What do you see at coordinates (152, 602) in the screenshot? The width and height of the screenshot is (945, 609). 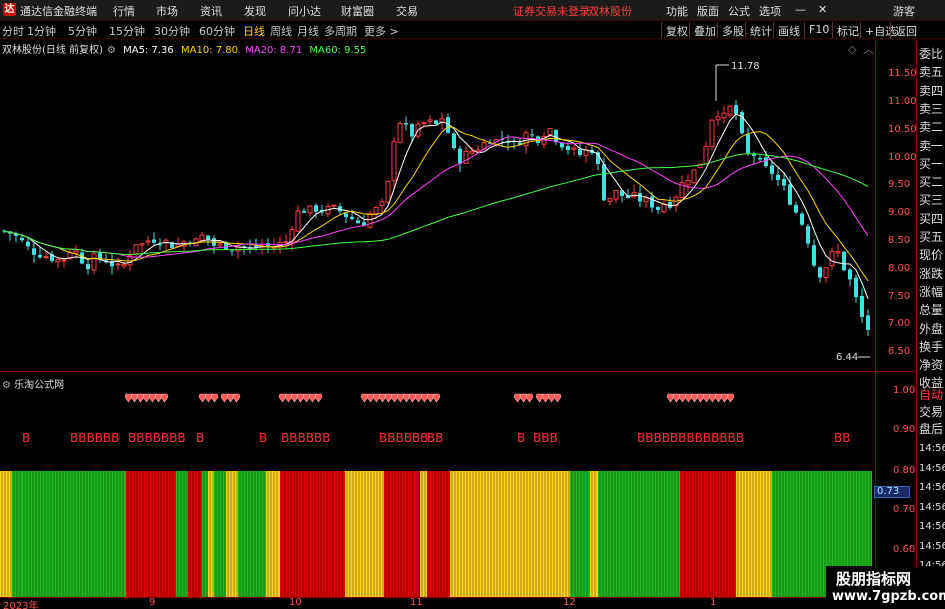 I see `x-label: 9` at bounding box center [152, 602].